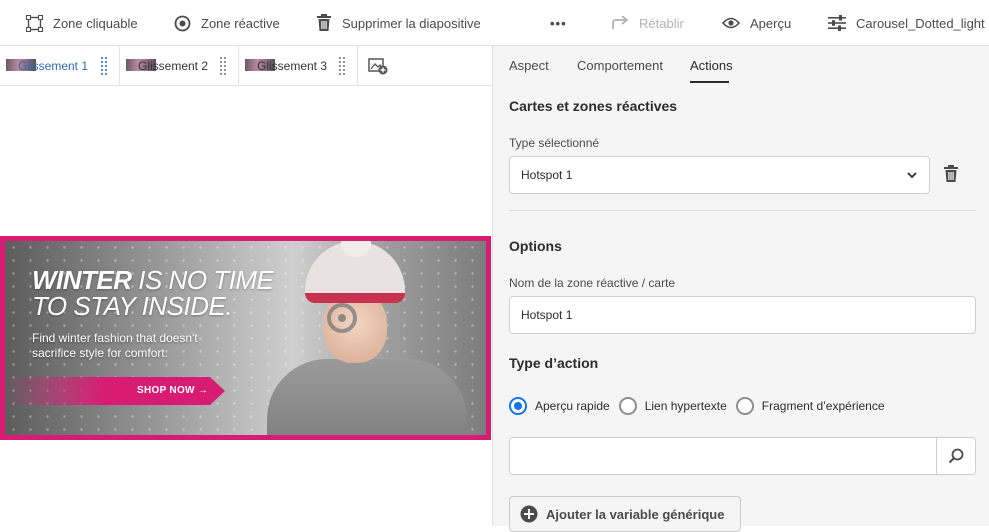 Image resolution: width=989 pixels, height=532 pixels. Describe the element at coordinates (182, 23) in the screenshot. I see `target-icon` at that location.